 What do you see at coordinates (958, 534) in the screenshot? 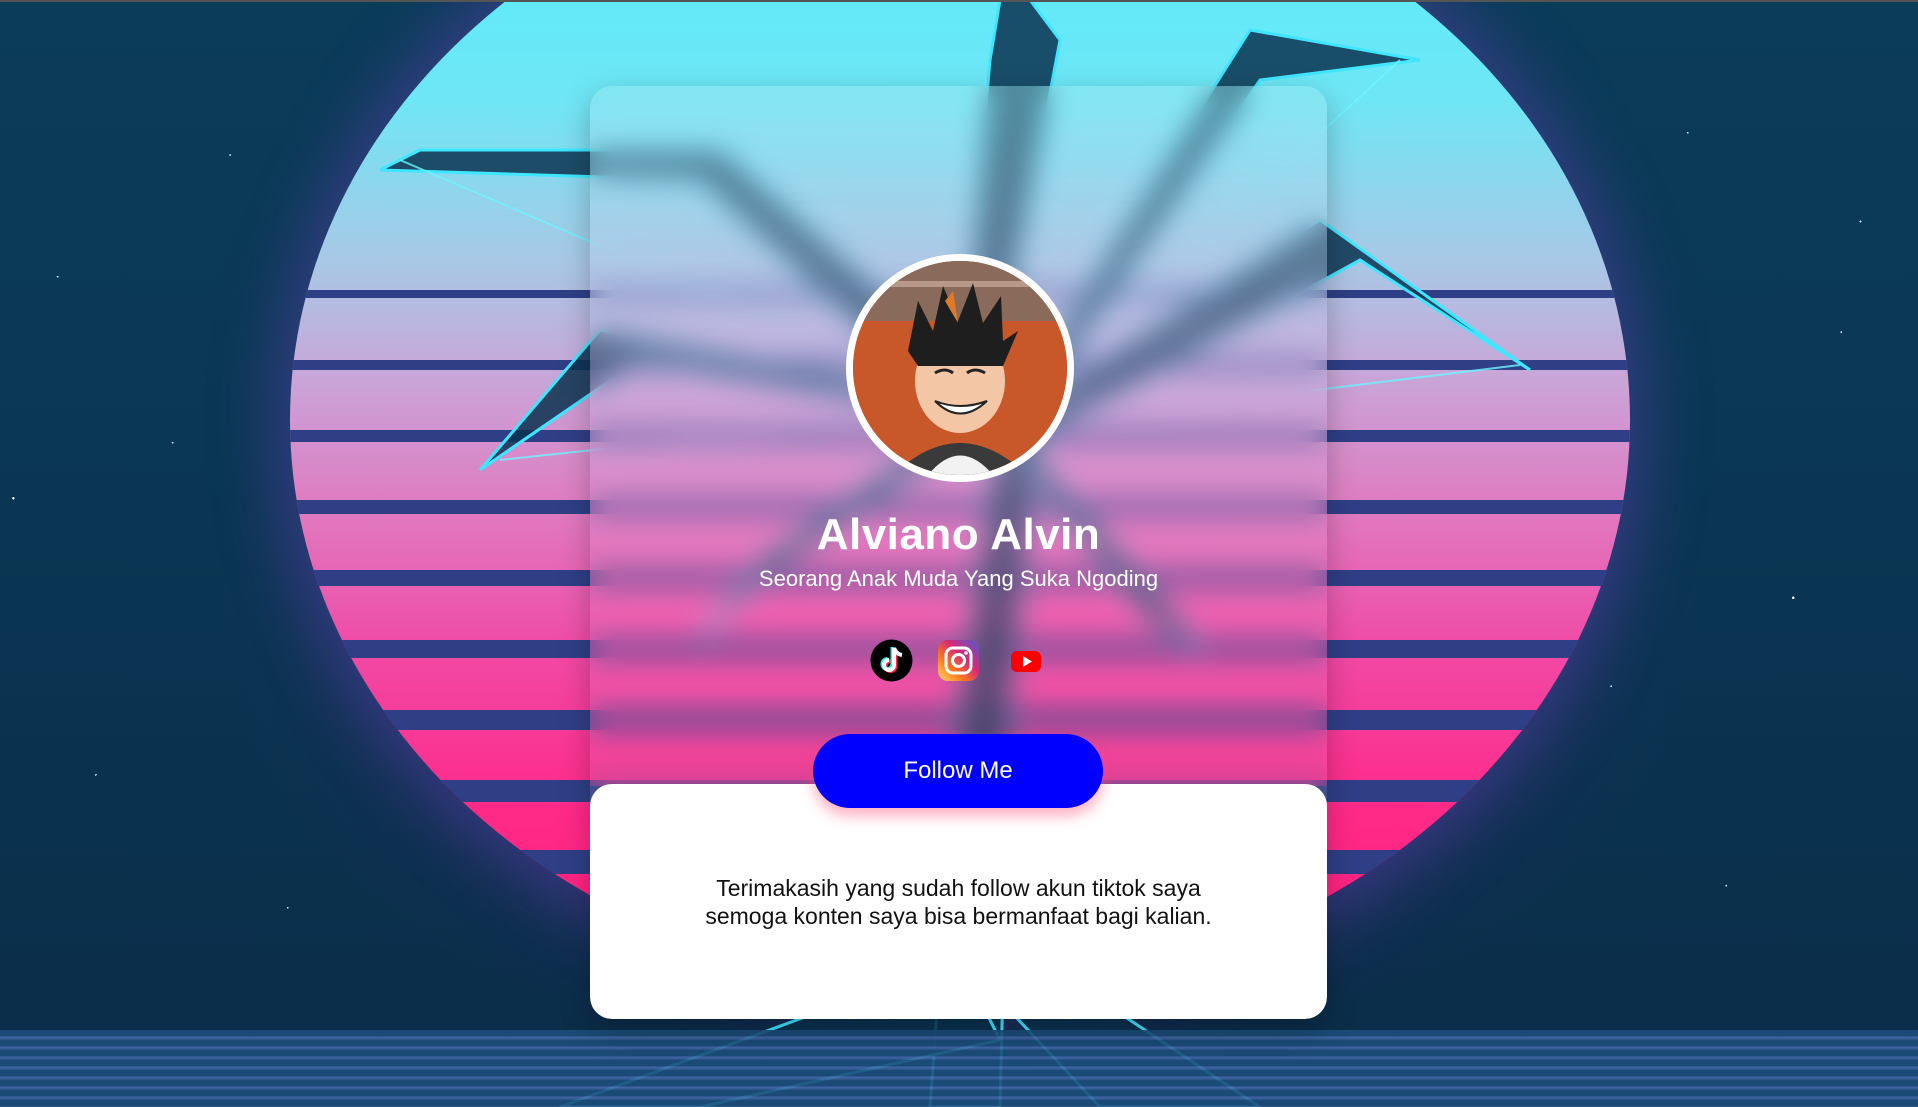
I see `profile-name: Alviano Alvin` at bounding box center [958, 534].